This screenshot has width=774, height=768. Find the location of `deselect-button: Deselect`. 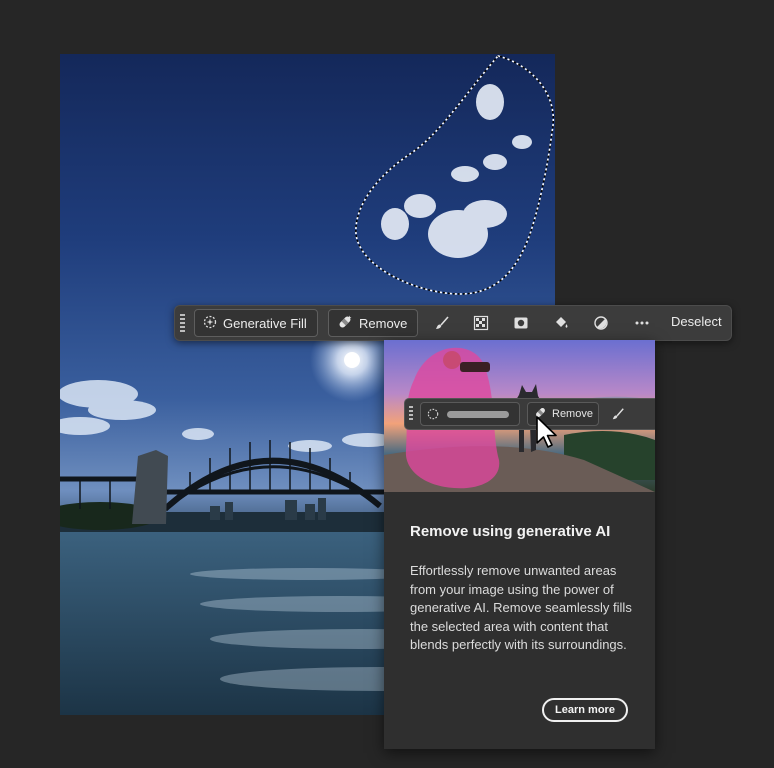

deselect-button: Deselect is located at coordinates (696, 321).